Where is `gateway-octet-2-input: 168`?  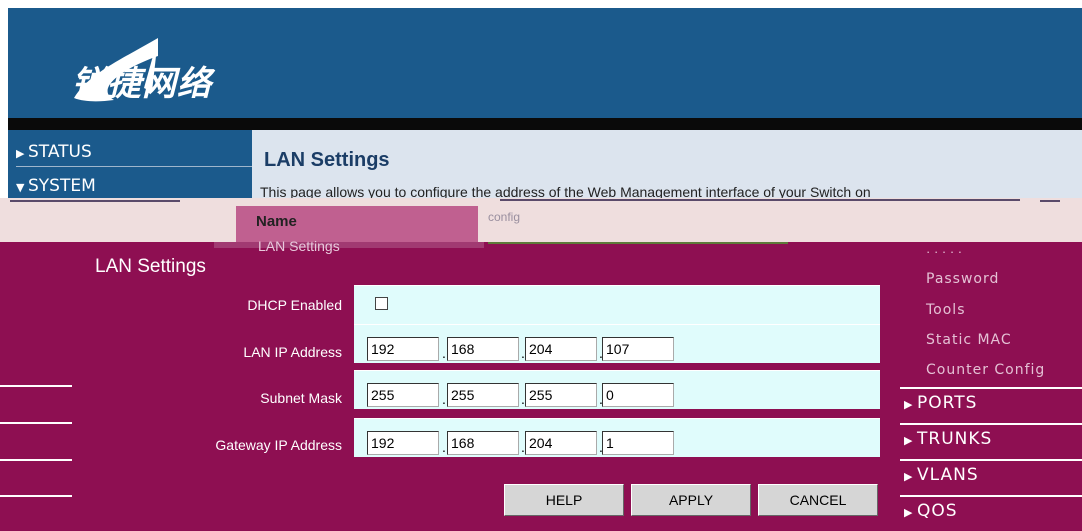
gateway-octet-2-input: 168 is located at coordinates (483, 443).